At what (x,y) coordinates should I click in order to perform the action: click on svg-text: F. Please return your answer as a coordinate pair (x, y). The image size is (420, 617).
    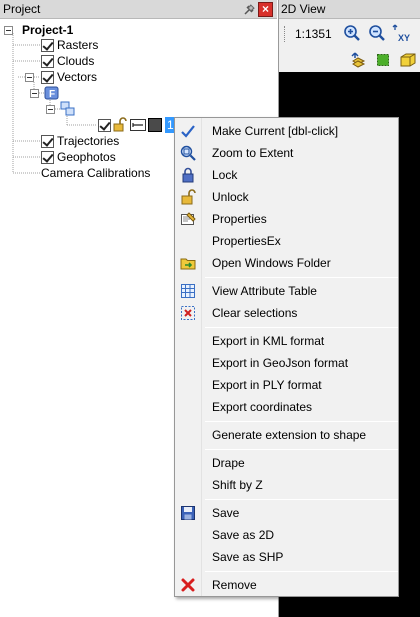
    Looking at the image, I should click on (52, 94).